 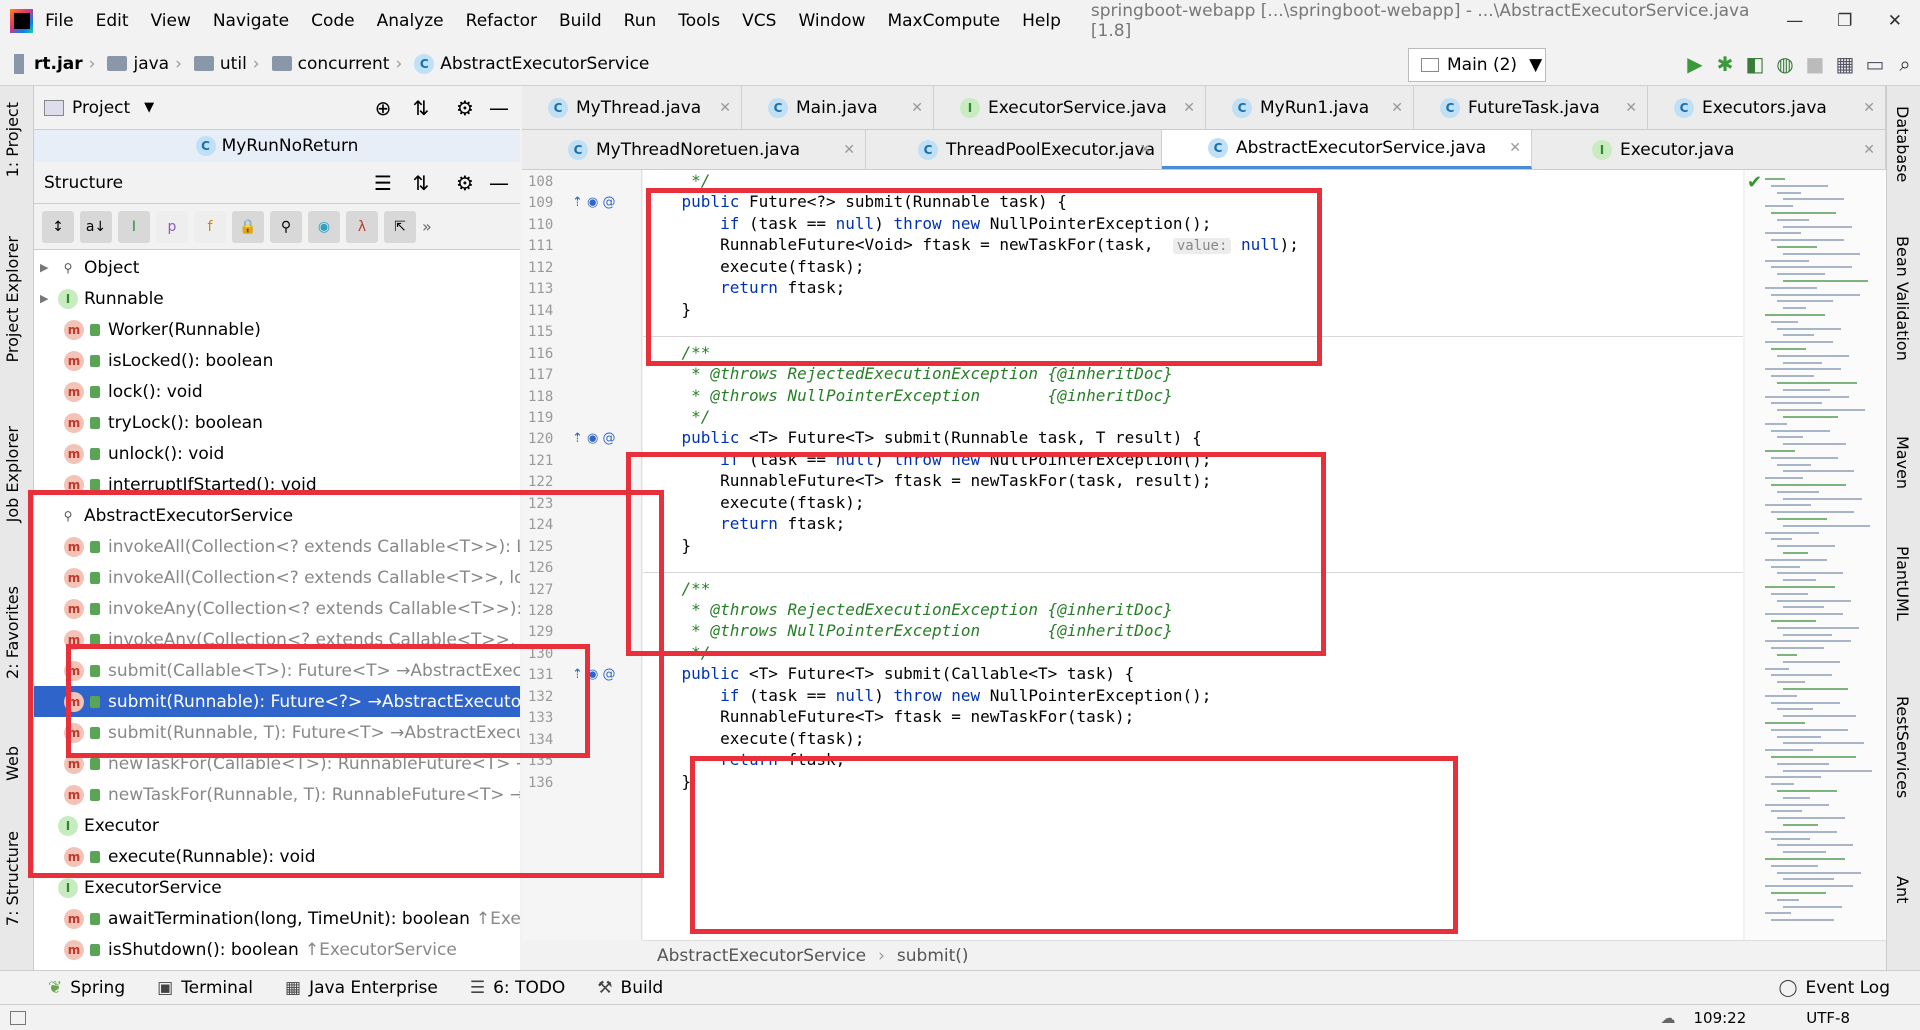 What do you see at coordinates (1709, 149) in the screenshot?
I see `tab-executor: I Executor.java ✕` at bounding box center [1709, 149].